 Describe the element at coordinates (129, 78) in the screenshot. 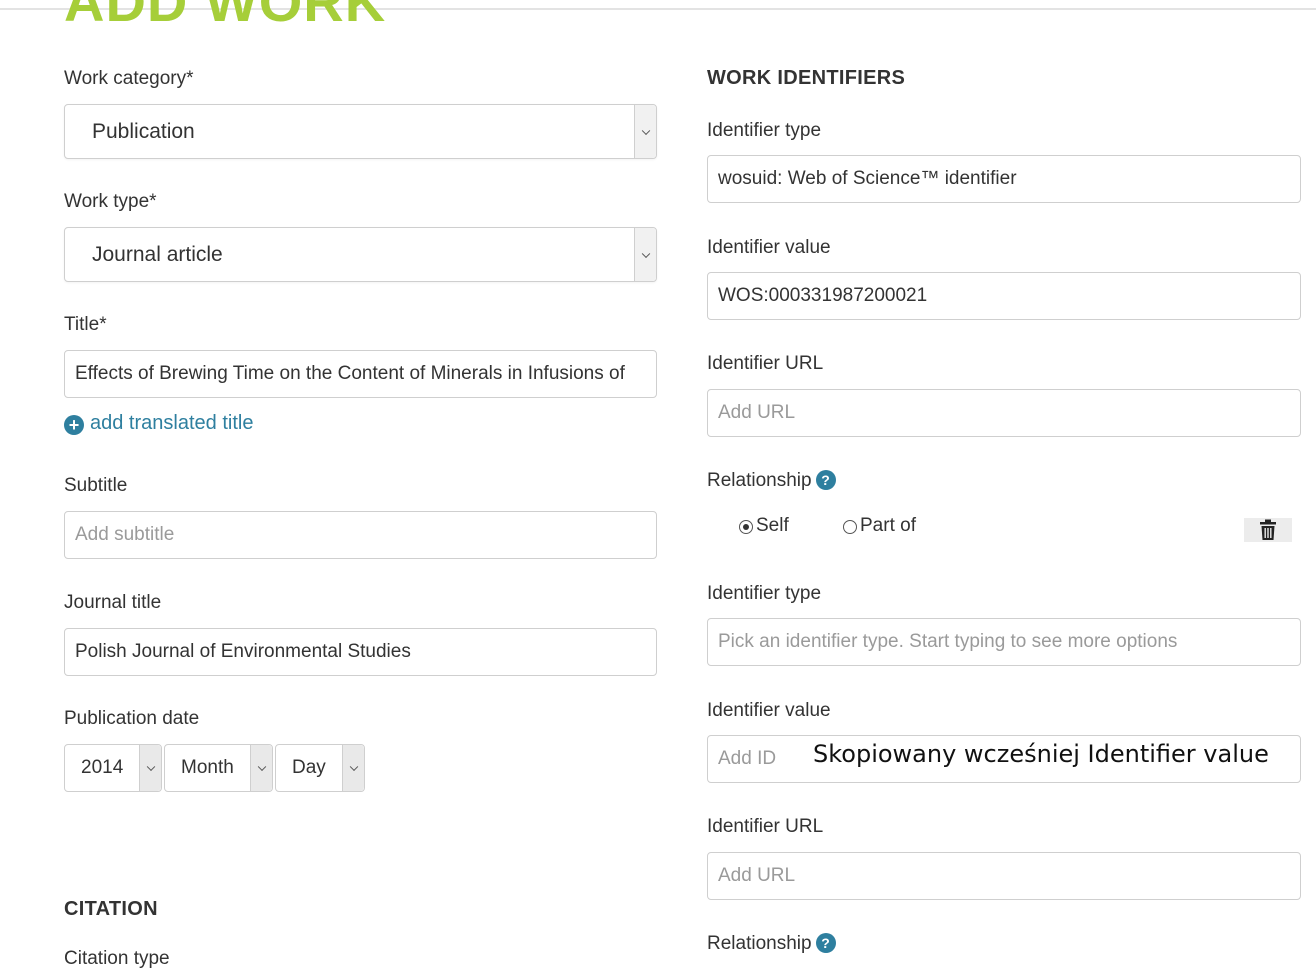

I see `work-category-label: Work category*` at that location.